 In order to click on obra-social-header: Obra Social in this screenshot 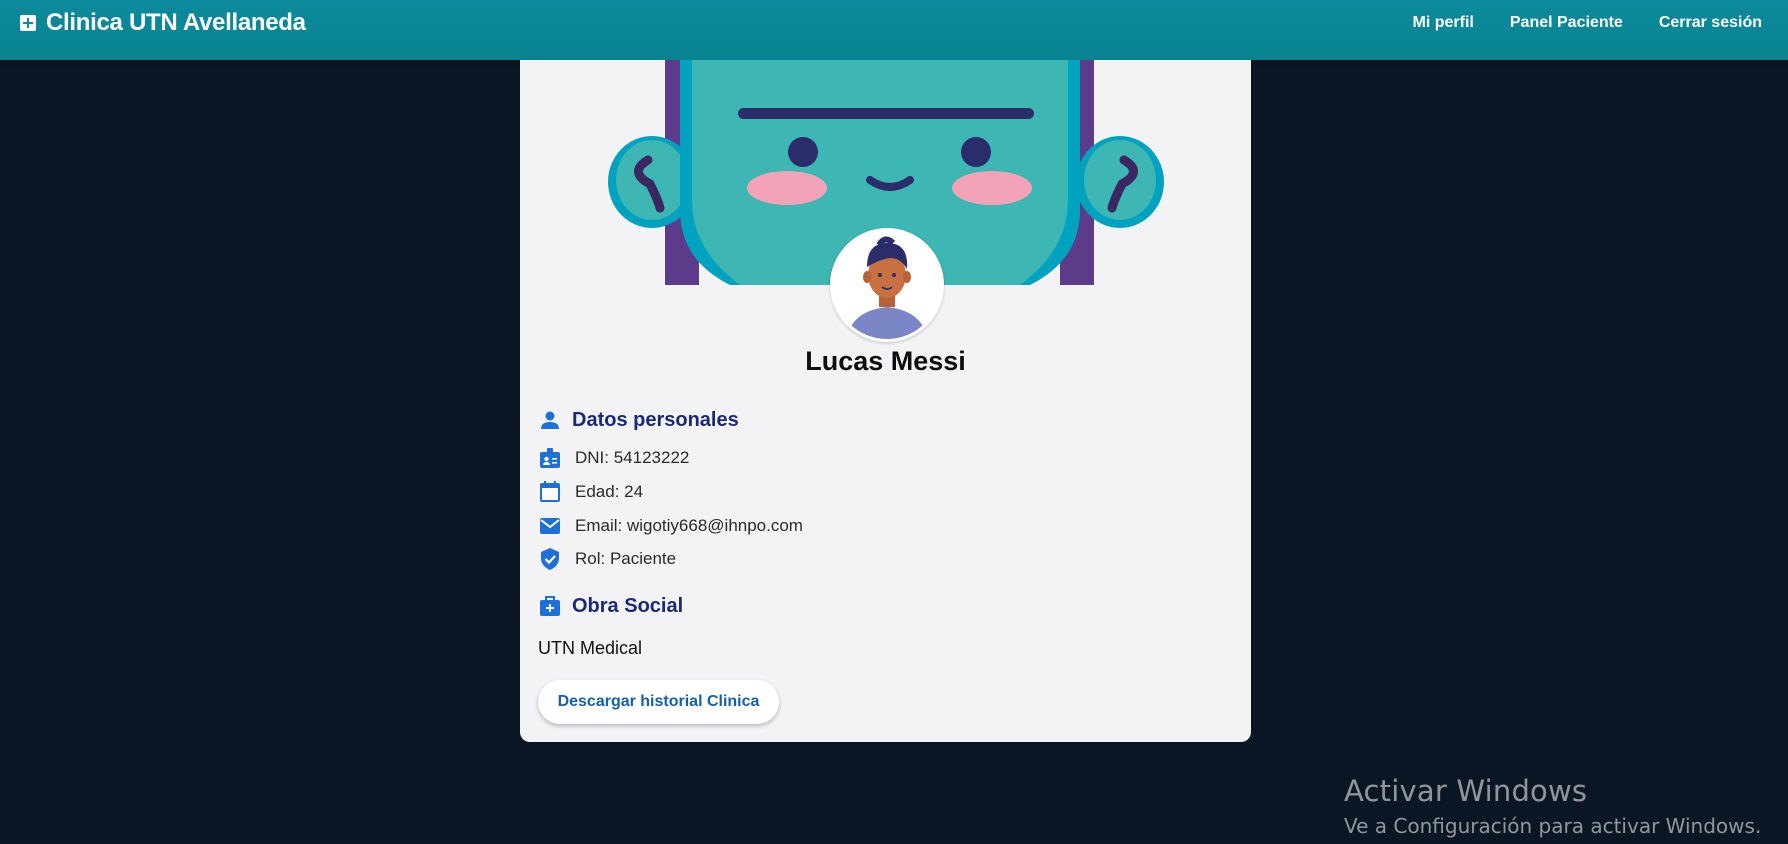, I will do `click(610, 606)`.